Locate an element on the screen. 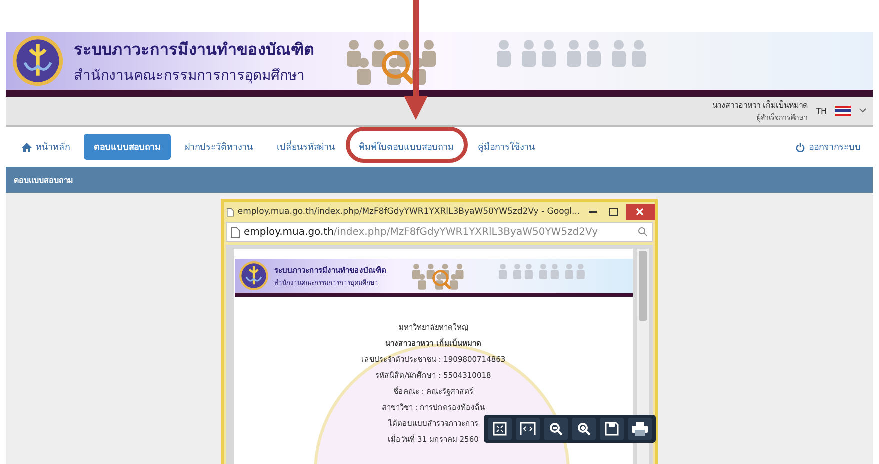  scrollbar-thumb is located at coordinates (643, 286).